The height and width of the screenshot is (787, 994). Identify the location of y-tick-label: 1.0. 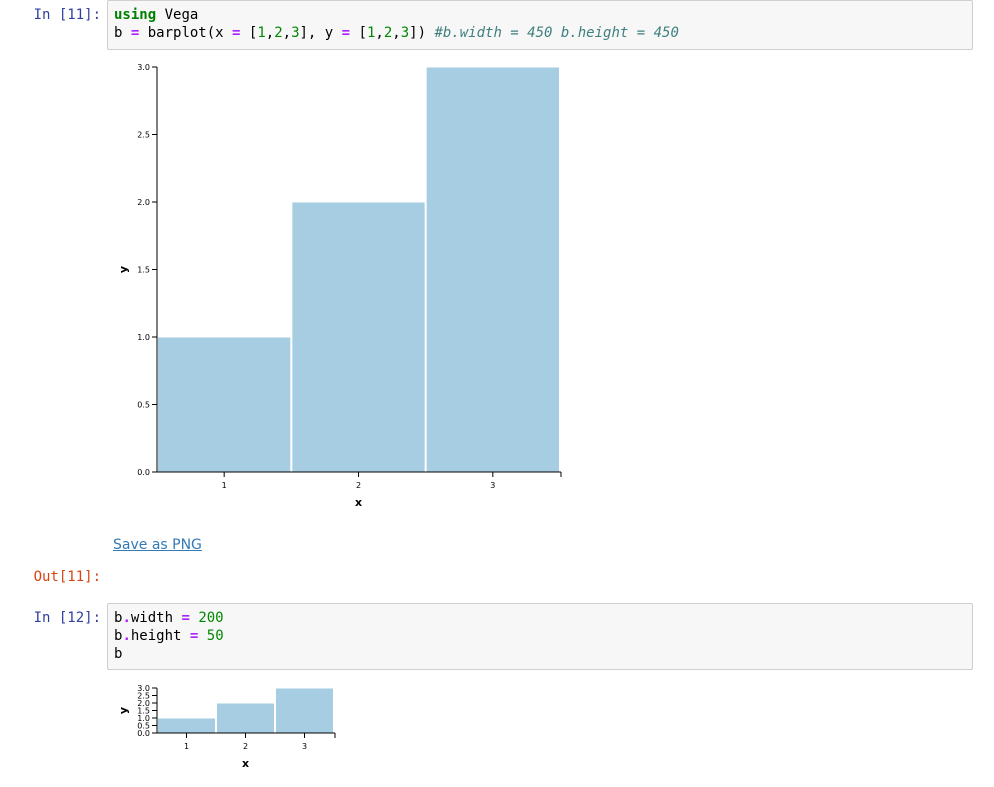
(143, 337).